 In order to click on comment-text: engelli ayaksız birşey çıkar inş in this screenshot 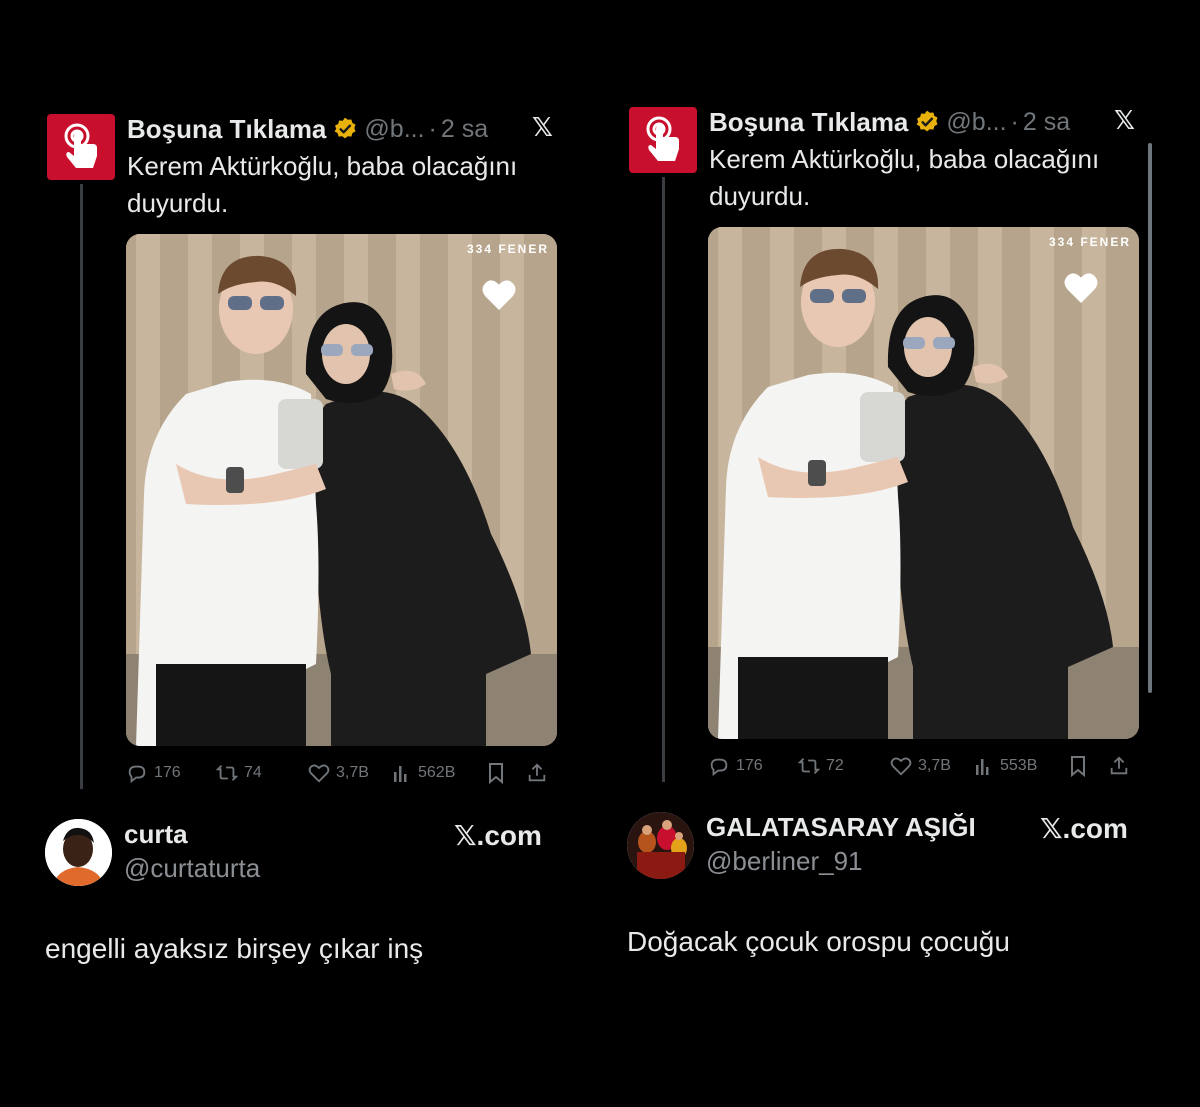, I will do `click(234, 948)`.